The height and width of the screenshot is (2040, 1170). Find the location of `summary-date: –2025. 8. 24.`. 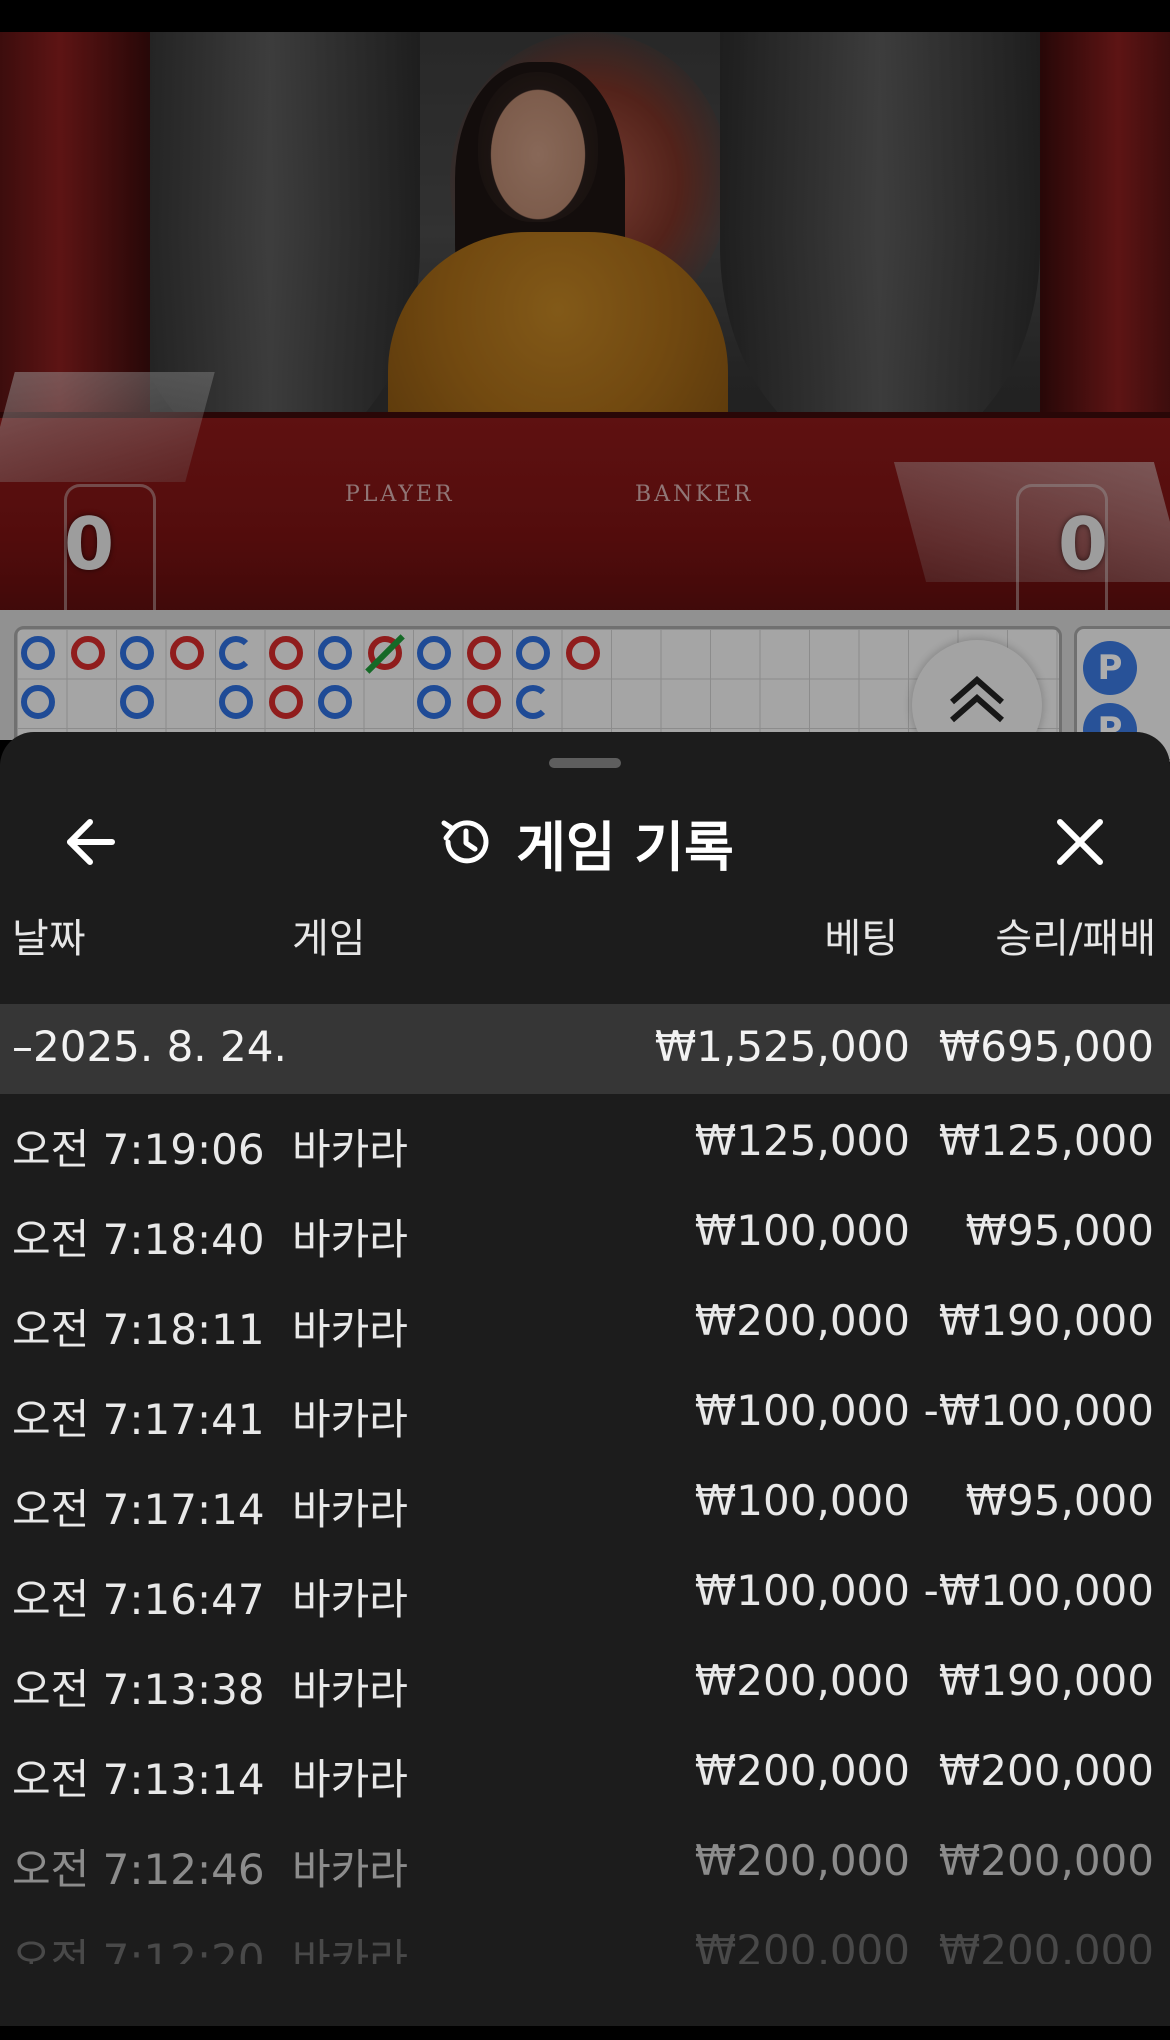

summary-date: –2025. 8. 24. is located at coordinates (149, 1046).